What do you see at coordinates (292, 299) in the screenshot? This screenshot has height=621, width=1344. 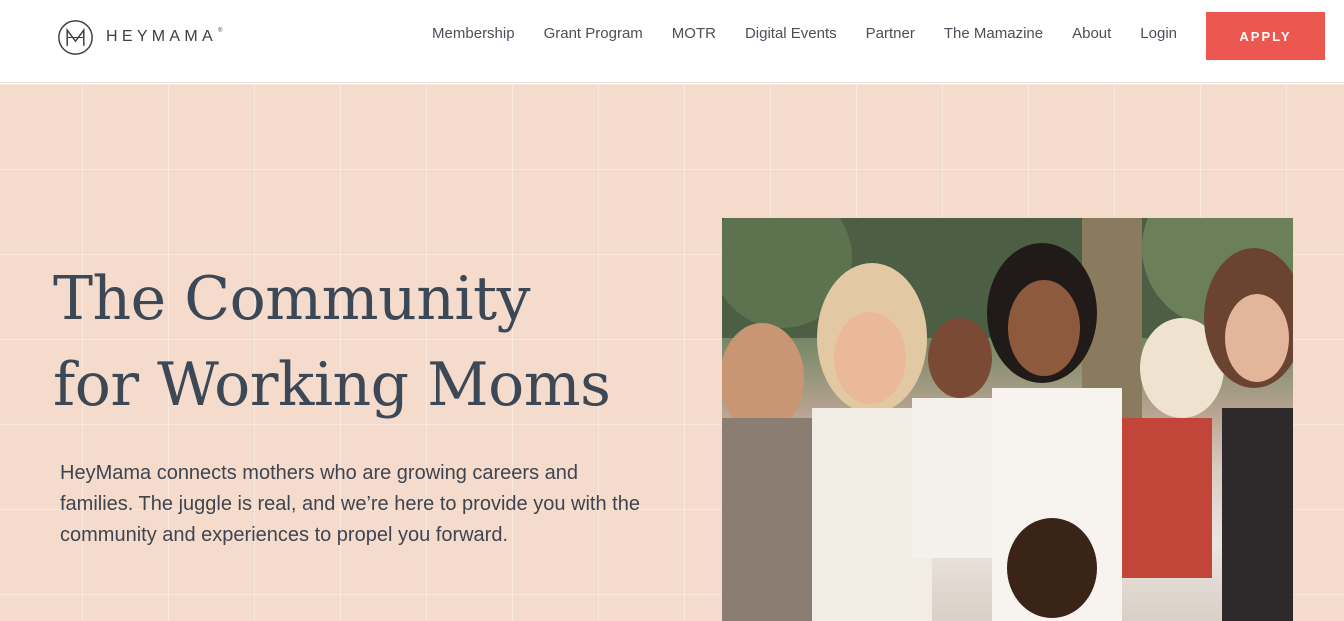 I see `hero-headline-line-1: The Community` at bounding box center [292, 299].